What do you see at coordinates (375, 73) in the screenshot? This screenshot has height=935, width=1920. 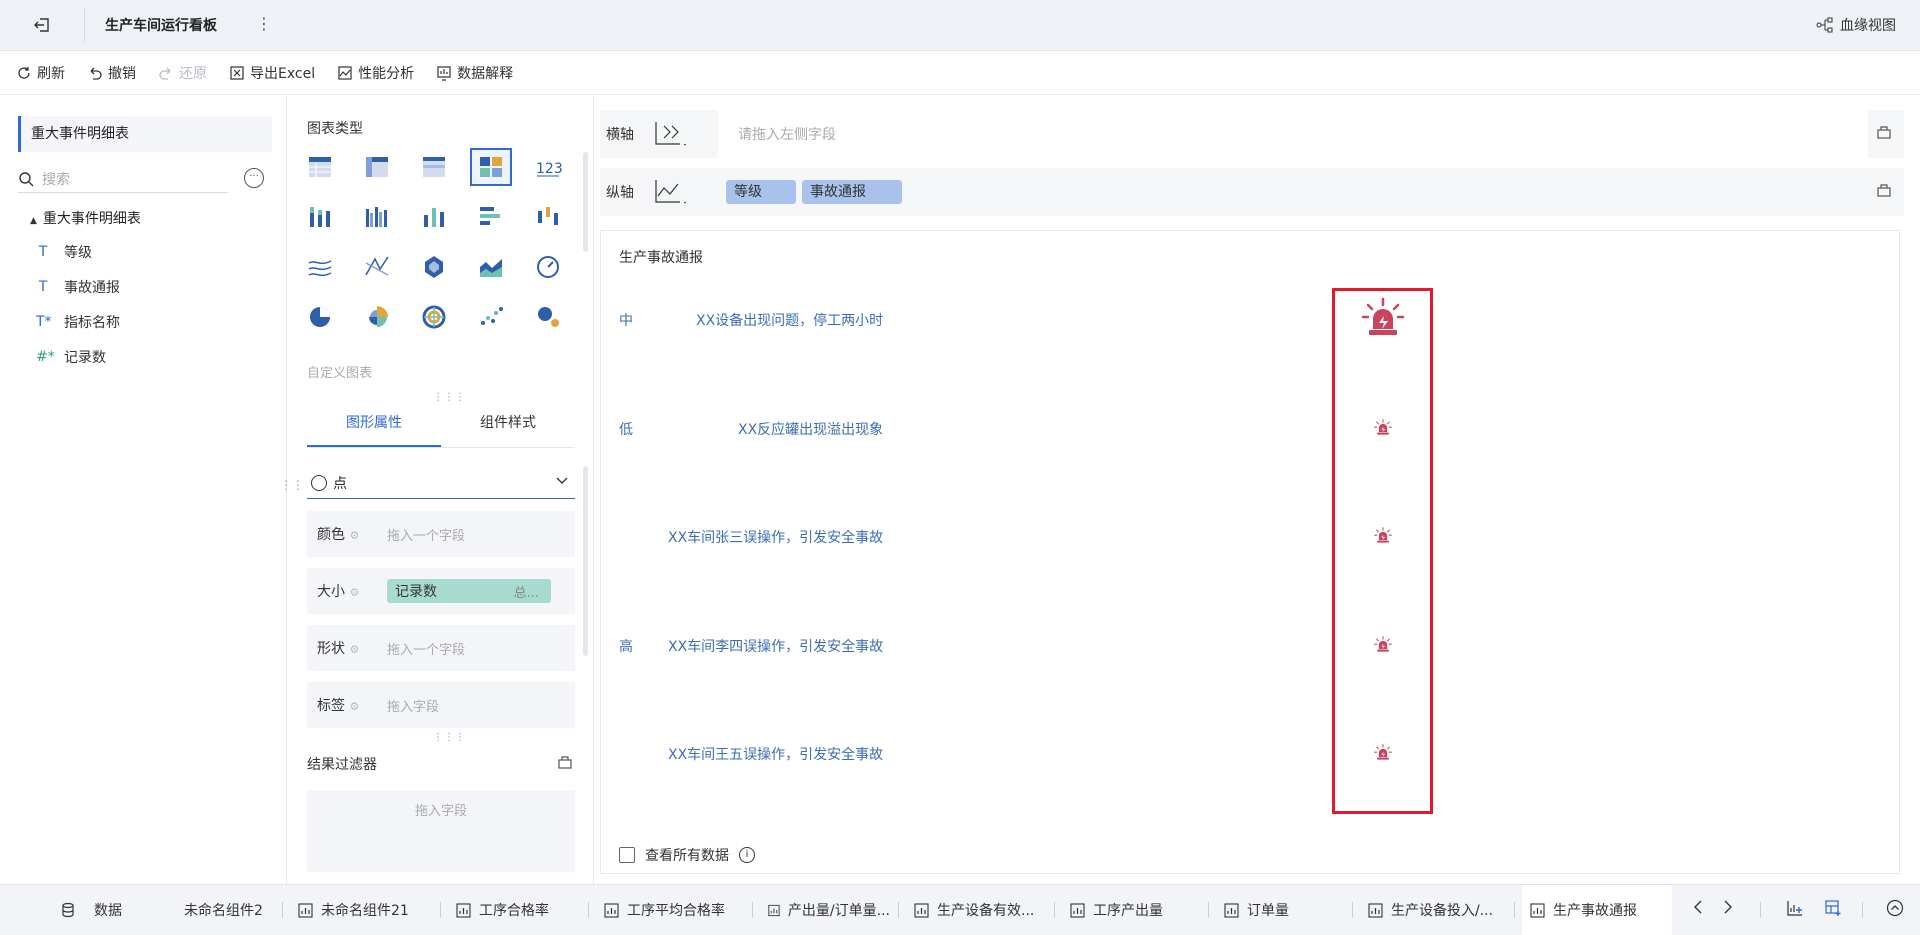 I see `performance-button: 性能分析` at bounding box center [375, 73].